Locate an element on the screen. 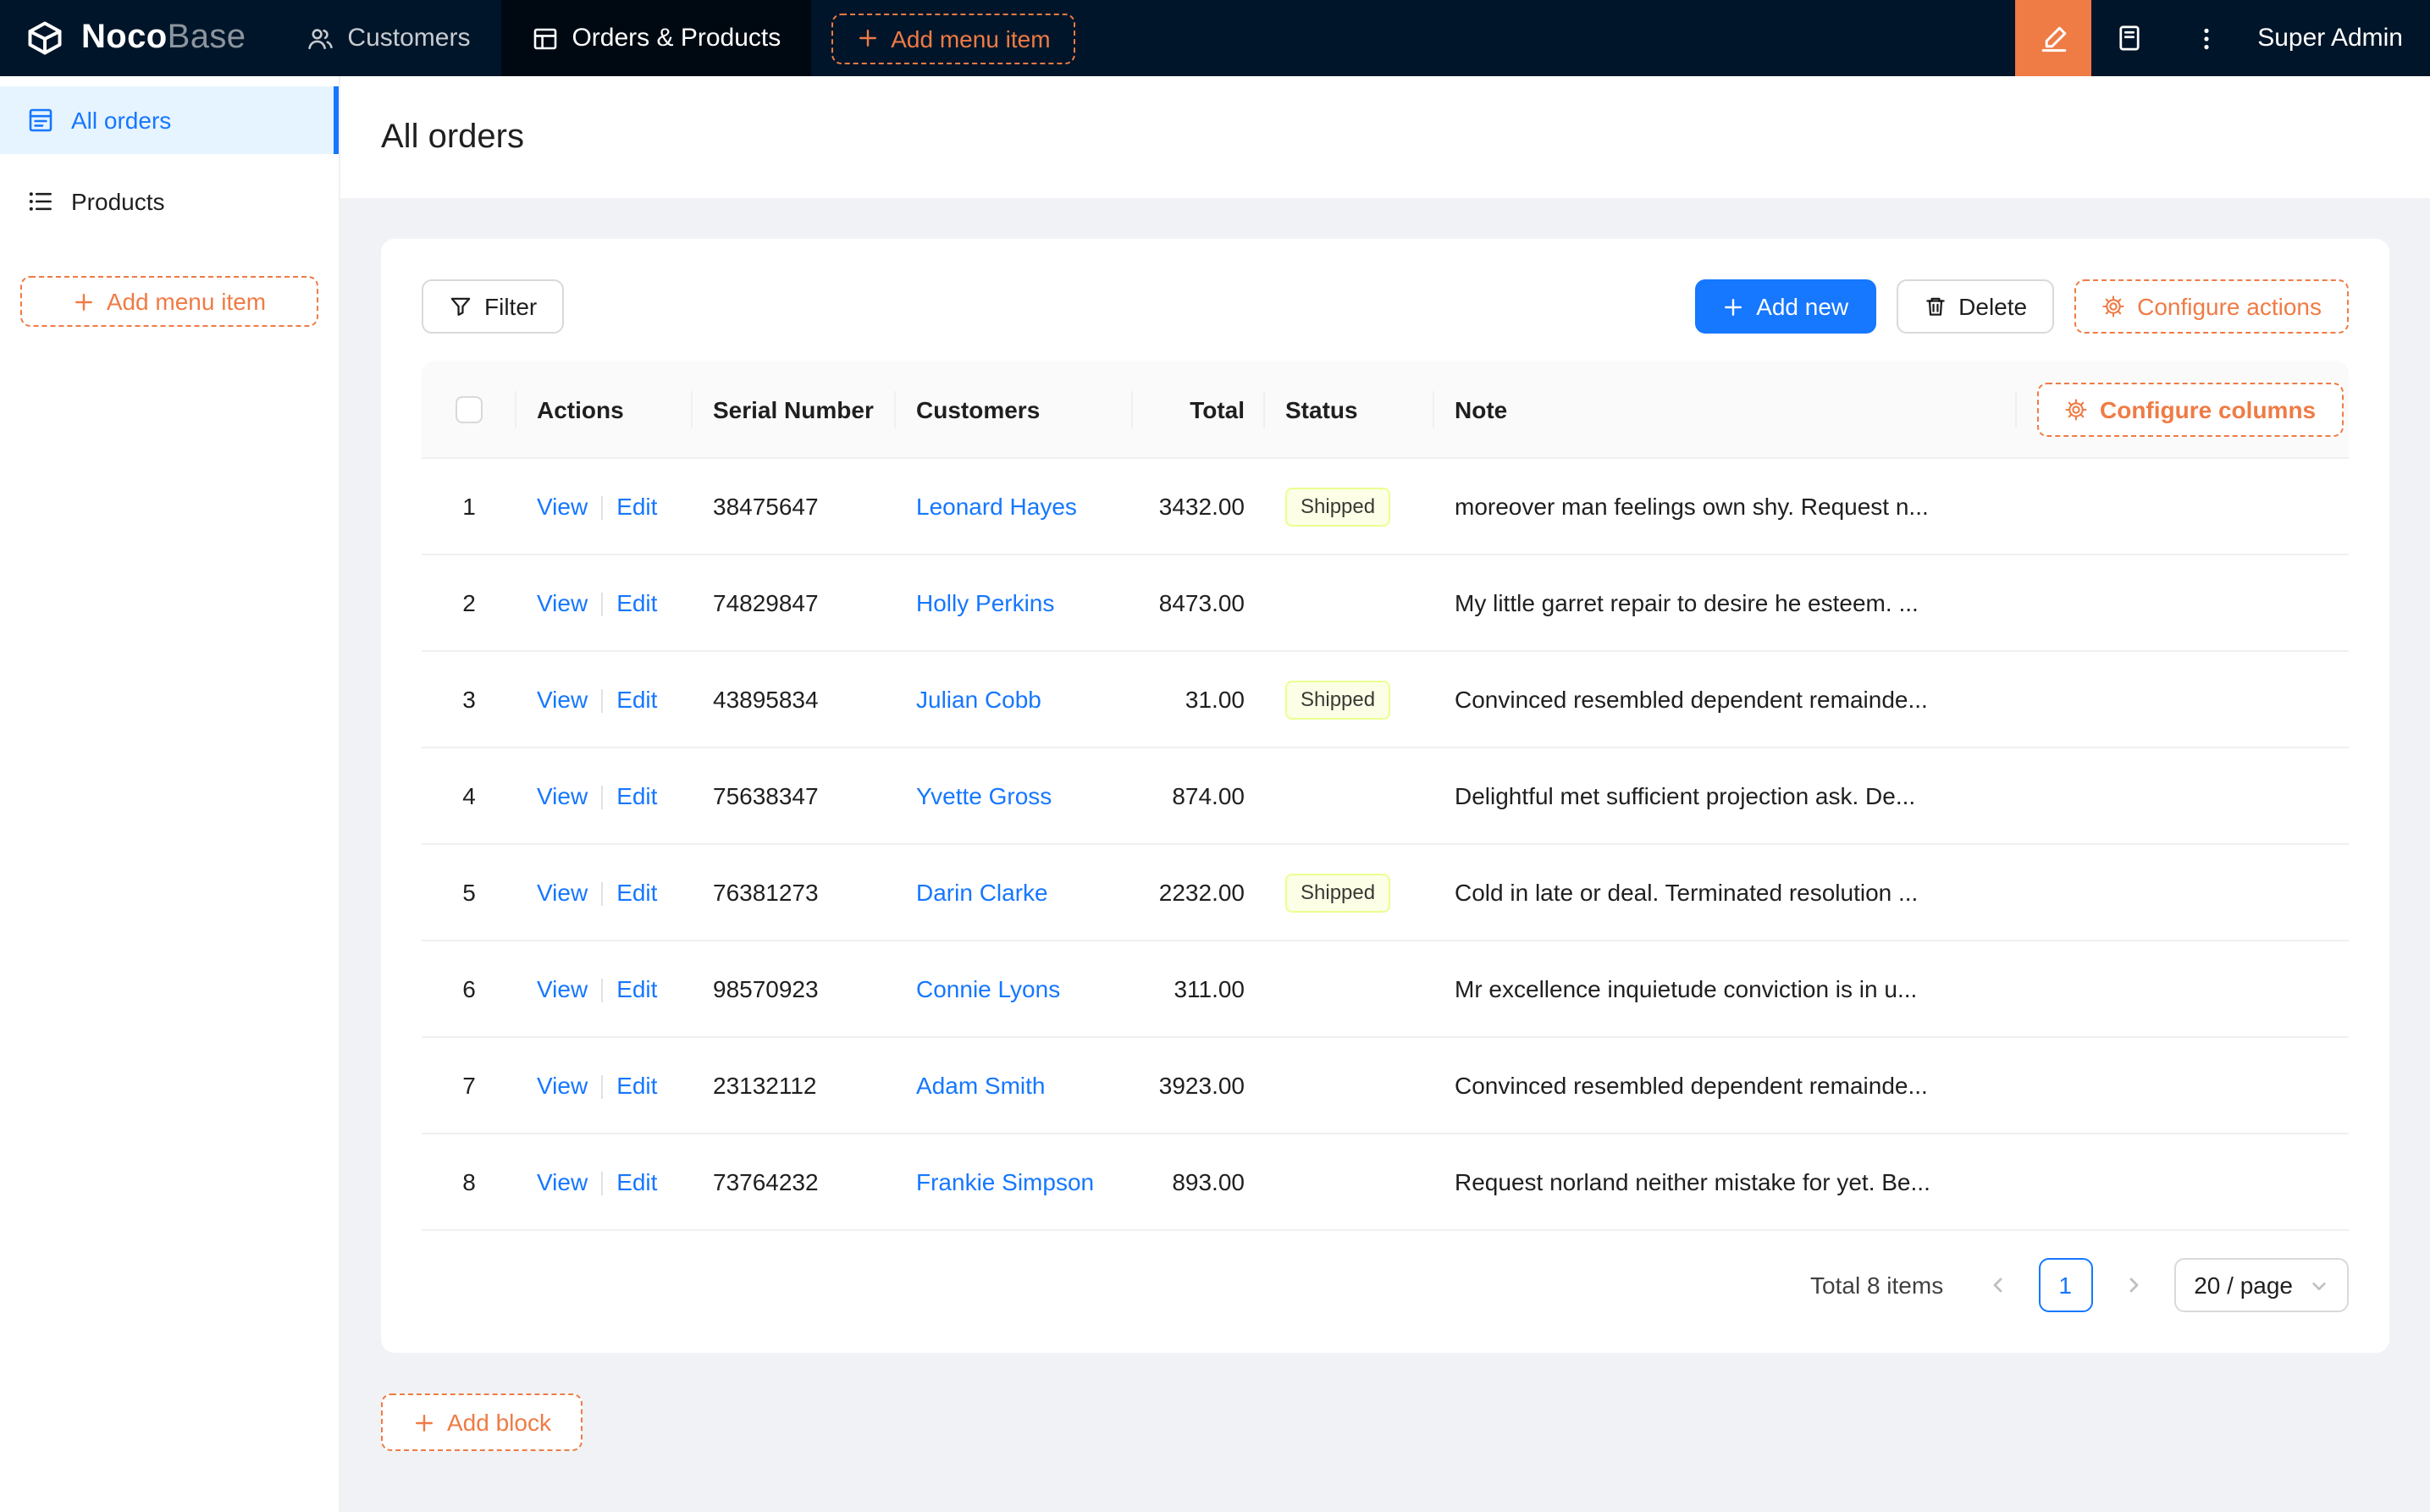  top-menu-item-orders-products: Orders & Products is located at coordinates (656, 38).